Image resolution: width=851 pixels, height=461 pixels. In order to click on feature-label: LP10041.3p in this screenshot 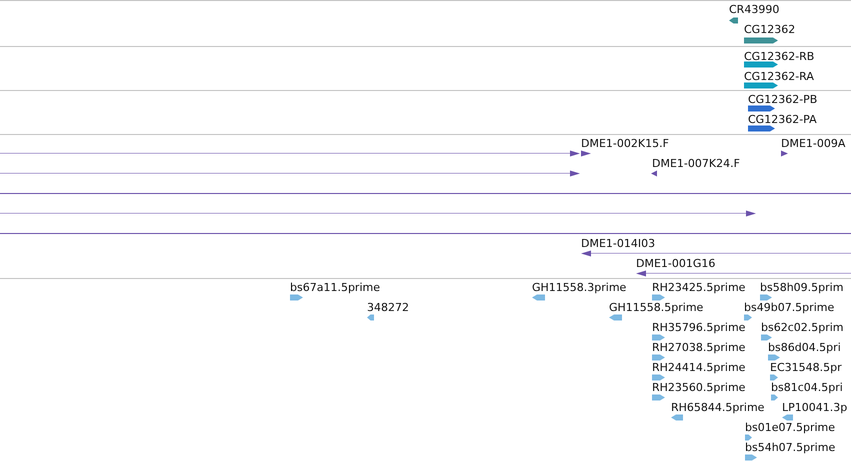, I will do `click(815, 407)`.